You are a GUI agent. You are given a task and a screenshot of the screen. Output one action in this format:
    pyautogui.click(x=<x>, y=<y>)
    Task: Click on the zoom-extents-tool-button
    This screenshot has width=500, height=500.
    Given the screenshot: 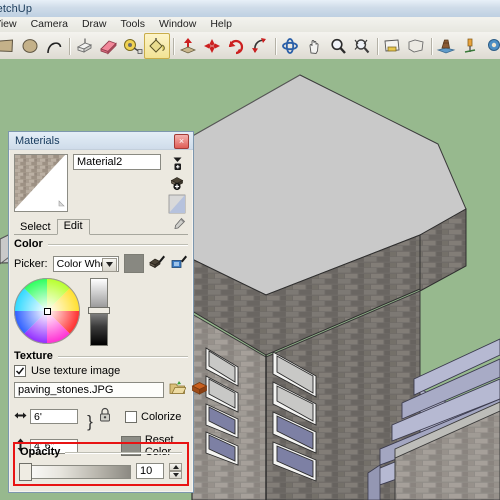 What is the action you would take?
    pyautogui.click(x=362, y=46)
    